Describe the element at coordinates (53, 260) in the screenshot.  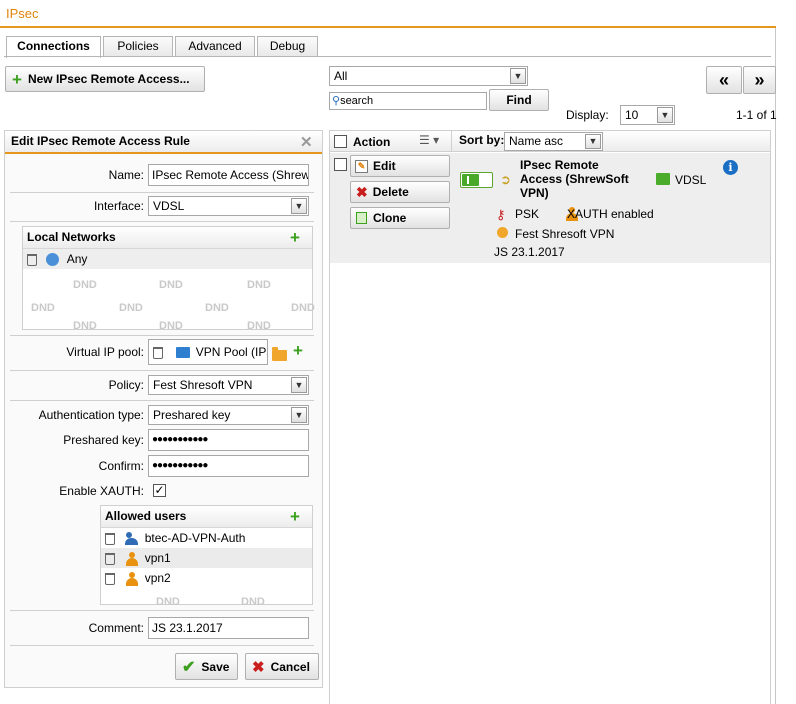
I see `globe-icon` at that location.